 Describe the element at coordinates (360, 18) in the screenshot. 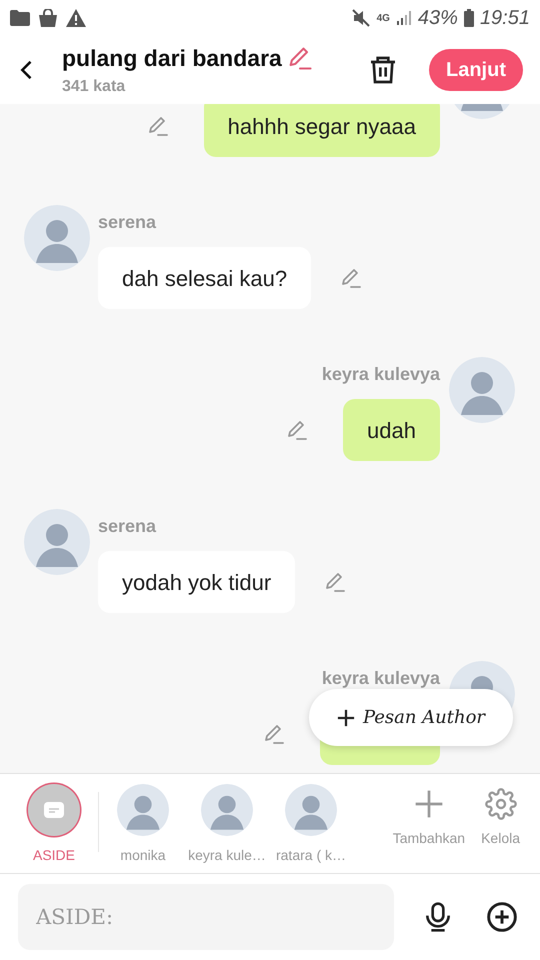

I see `mute-icon` at that location.